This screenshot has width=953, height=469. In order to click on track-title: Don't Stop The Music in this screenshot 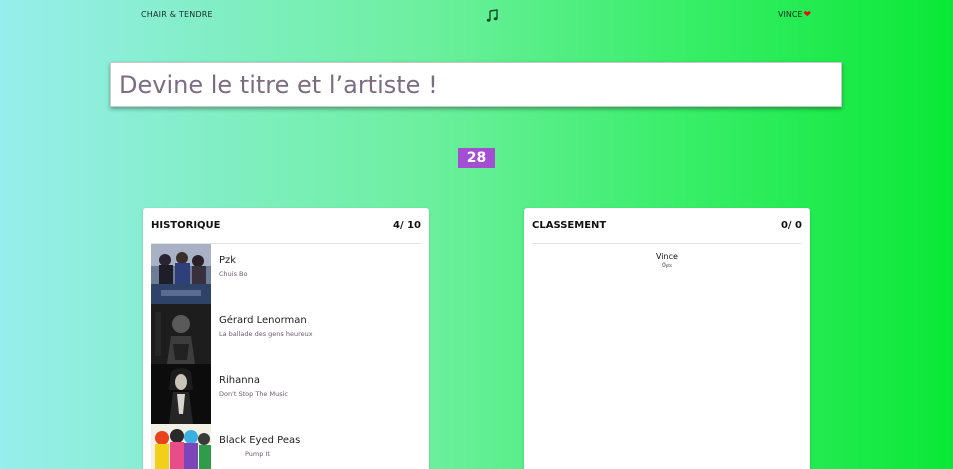, I will do `click(253, 394)`.